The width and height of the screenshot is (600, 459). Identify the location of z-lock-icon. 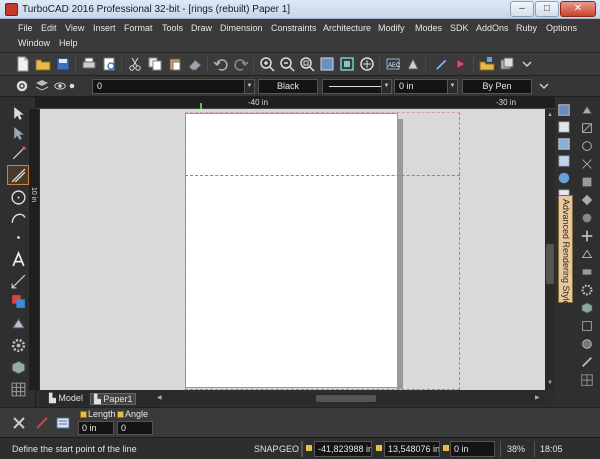
(446, 448).